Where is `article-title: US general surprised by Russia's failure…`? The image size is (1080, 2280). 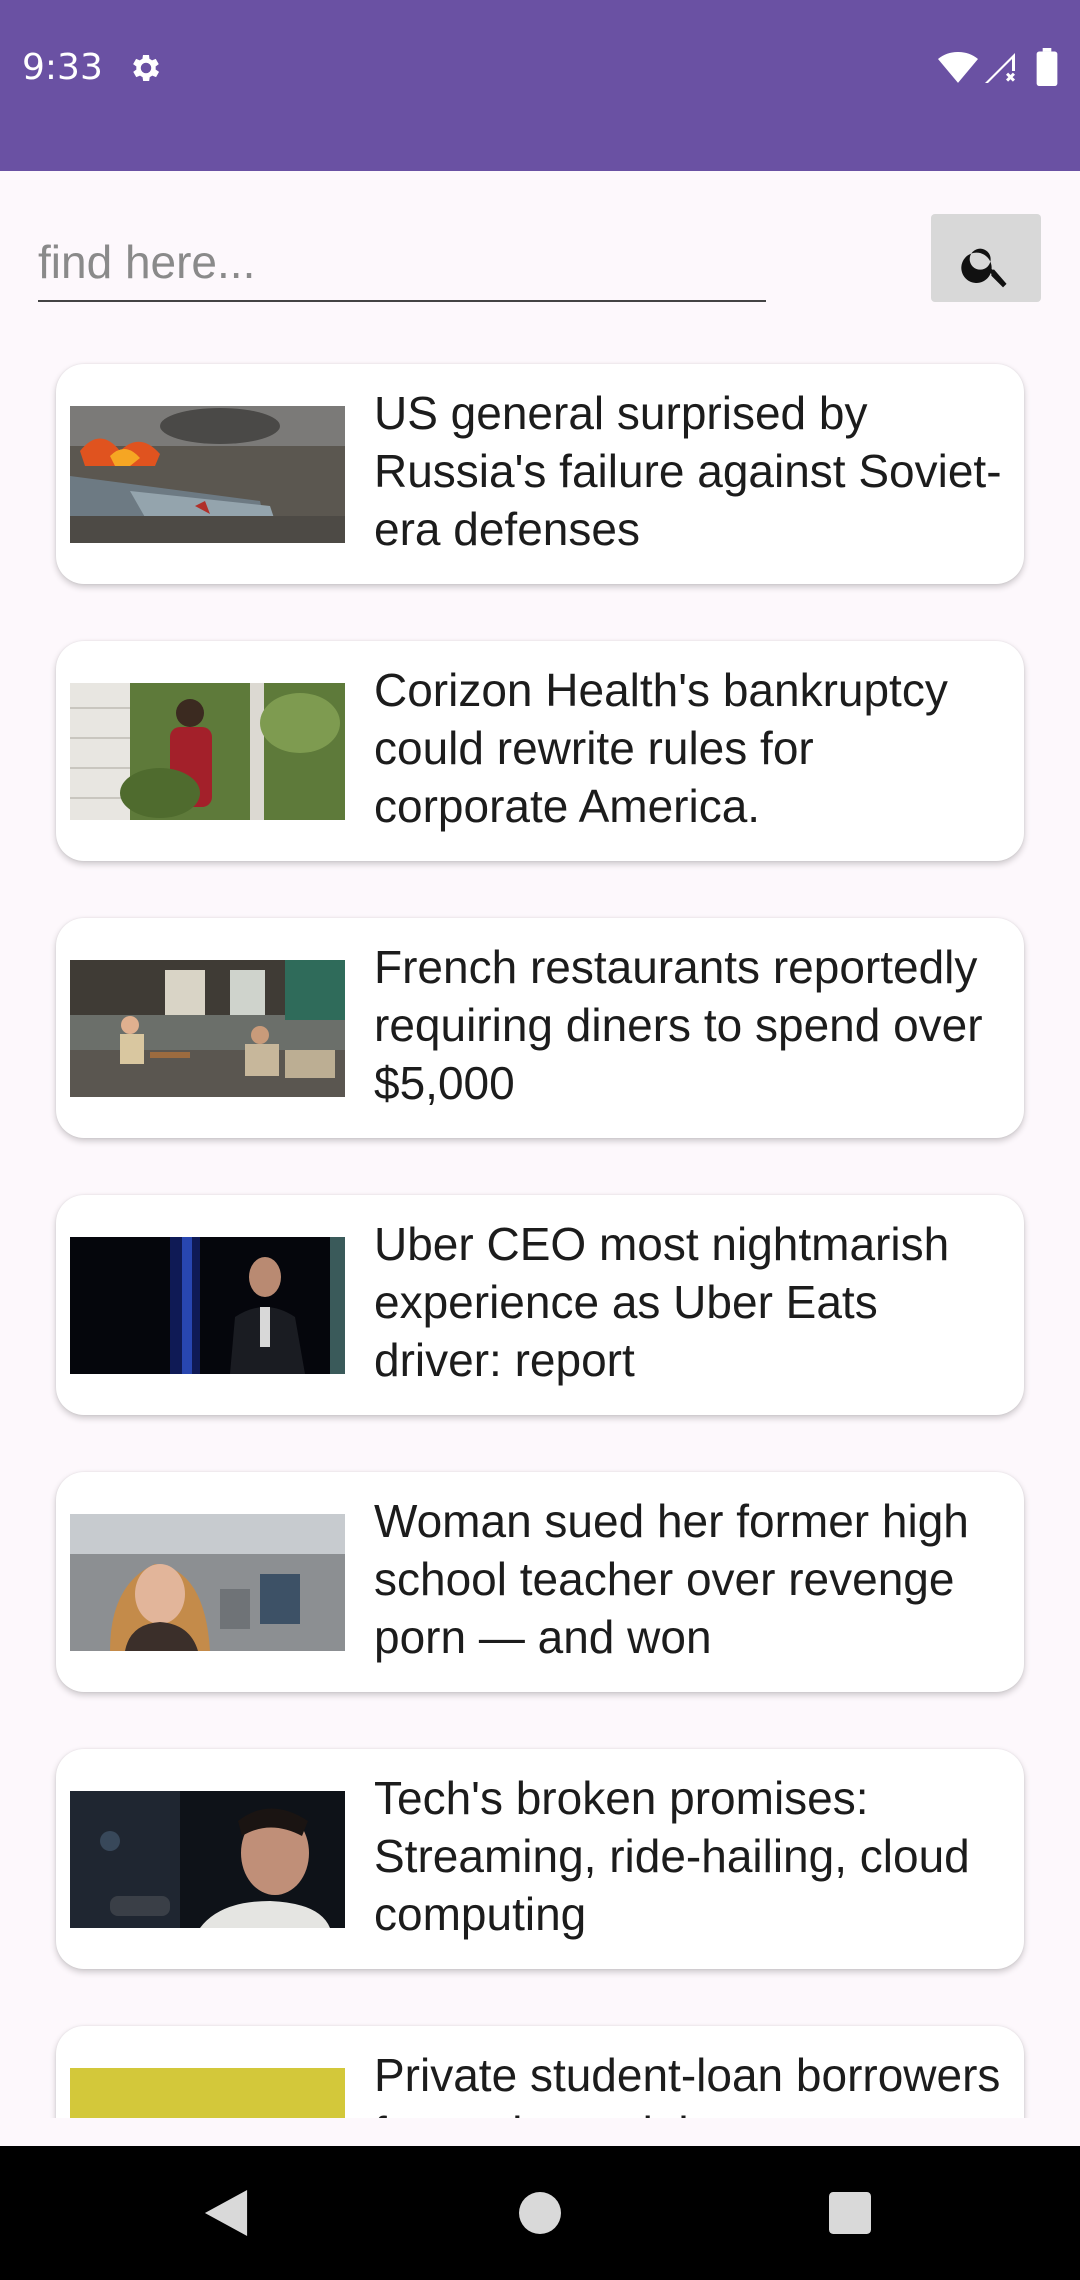
article-title: US general surprised by Russia's failure… is located at coordinates (688, 471).